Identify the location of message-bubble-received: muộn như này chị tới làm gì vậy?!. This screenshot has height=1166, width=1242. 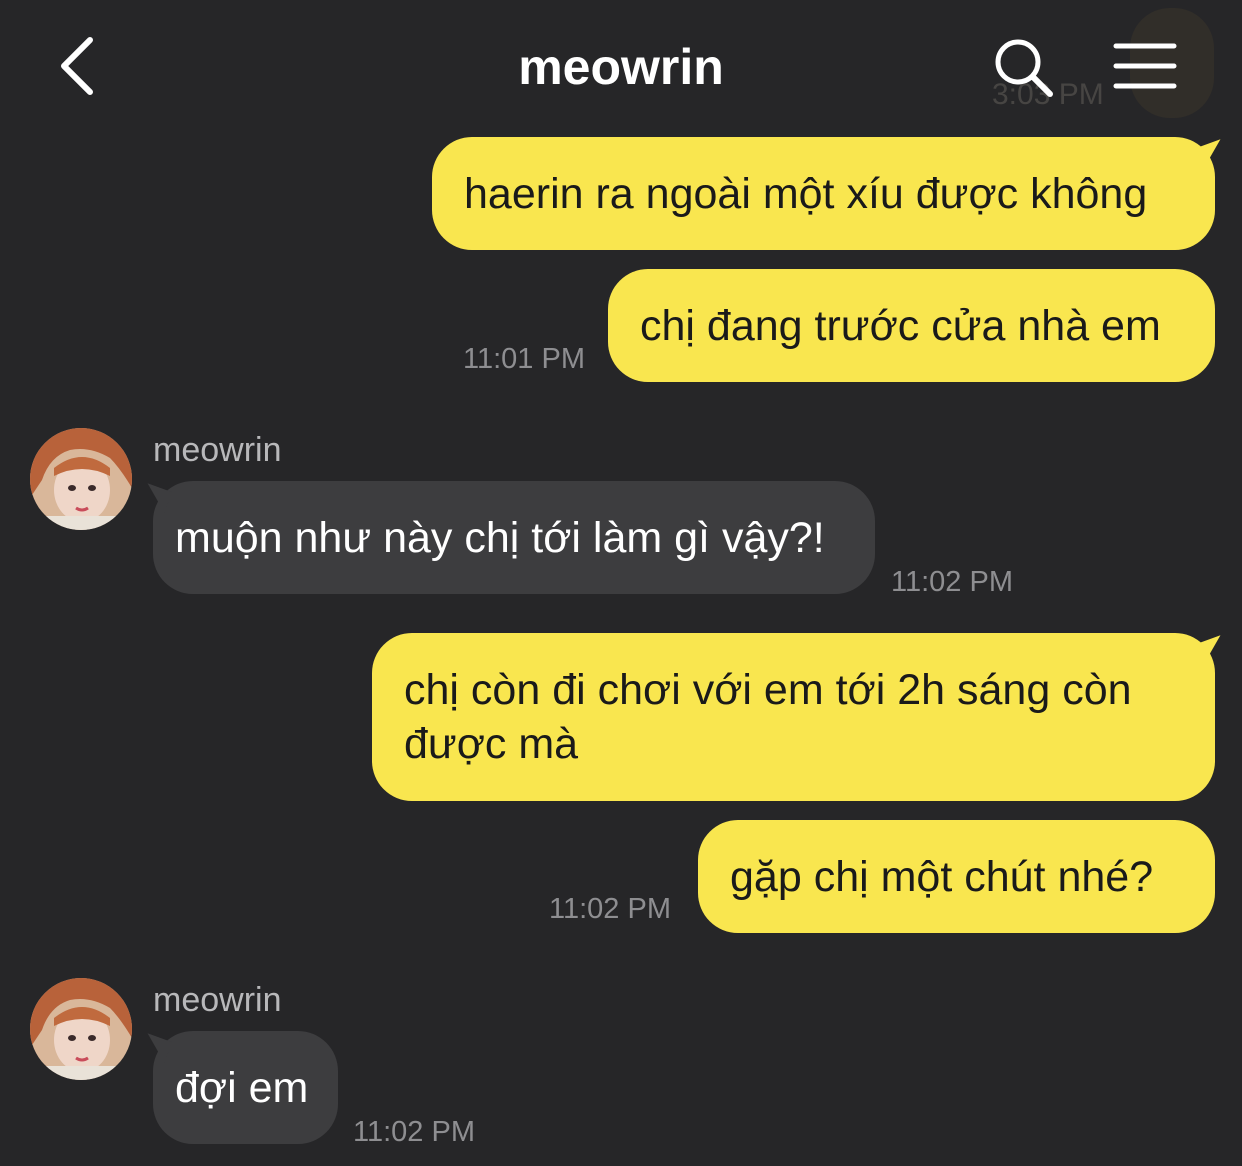
(507, 537).